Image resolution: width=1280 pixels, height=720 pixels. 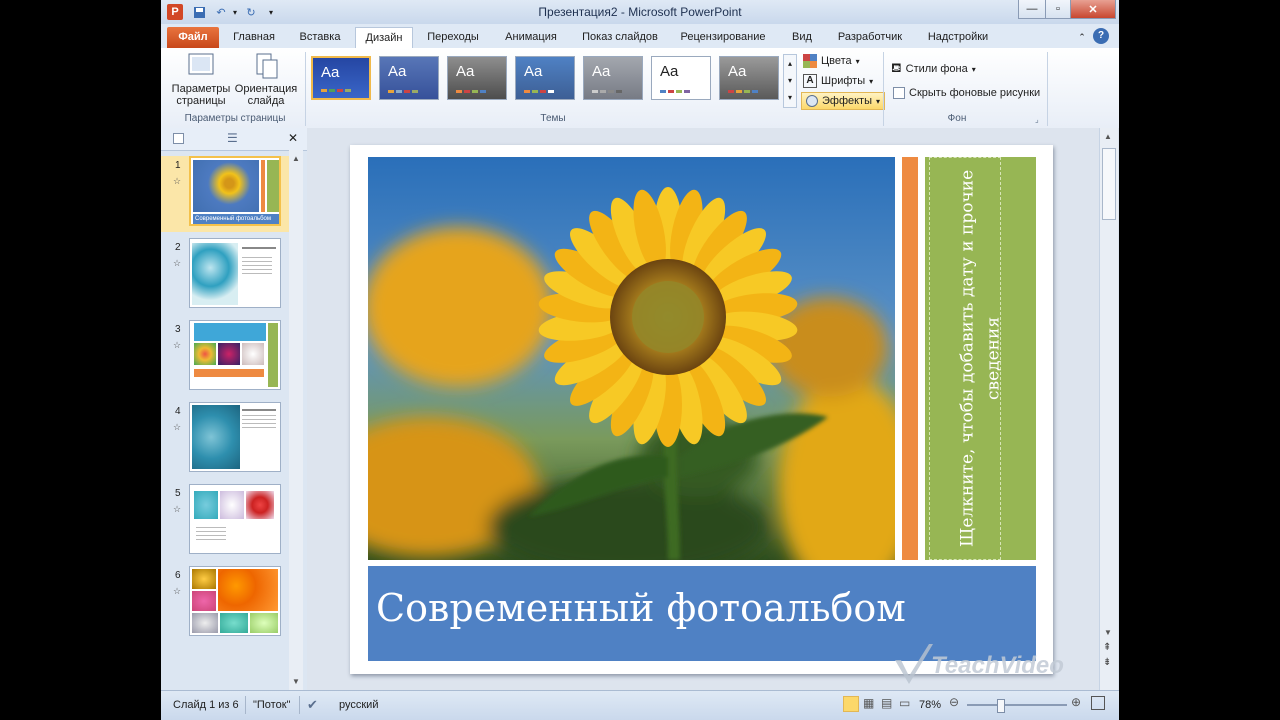 I want to click on tab-design: Дизайн, so click(x=384, y=38).